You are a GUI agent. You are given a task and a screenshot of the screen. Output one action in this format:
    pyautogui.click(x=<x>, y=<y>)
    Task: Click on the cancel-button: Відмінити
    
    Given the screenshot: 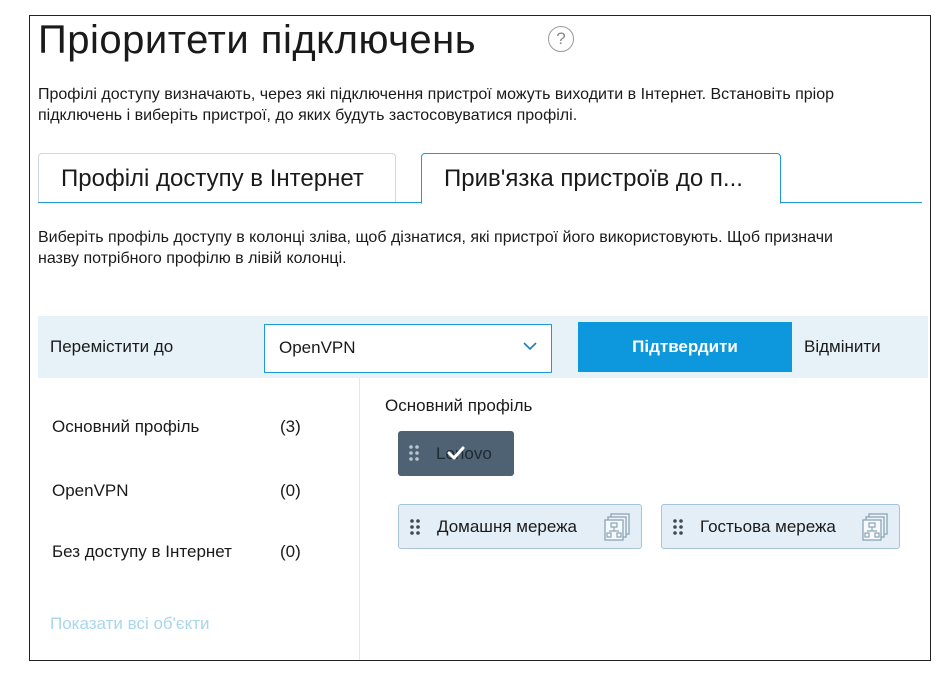 What is the action you would take?
    pyautogui.click(x=842, y=347)
    